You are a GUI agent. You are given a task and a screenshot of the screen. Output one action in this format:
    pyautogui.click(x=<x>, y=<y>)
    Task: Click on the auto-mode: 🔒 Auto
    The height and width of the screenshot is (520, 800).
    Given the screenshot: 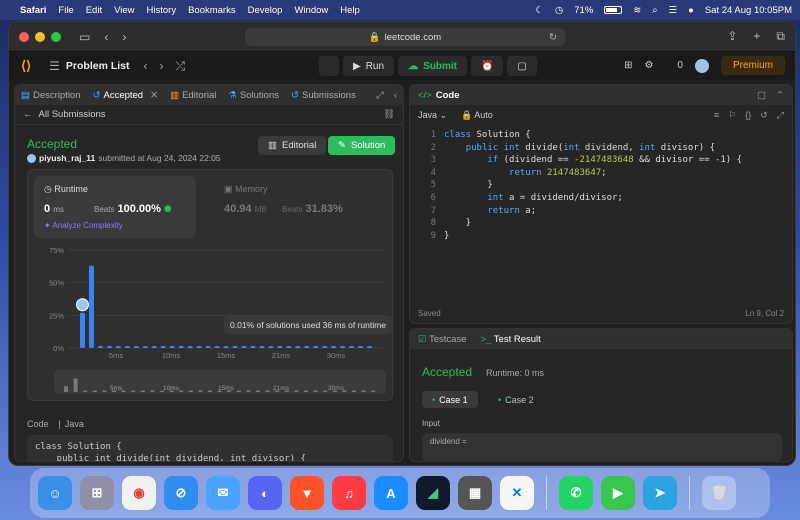 What is the action you would take?
    pyautogui.click(x=477, y=115)
    